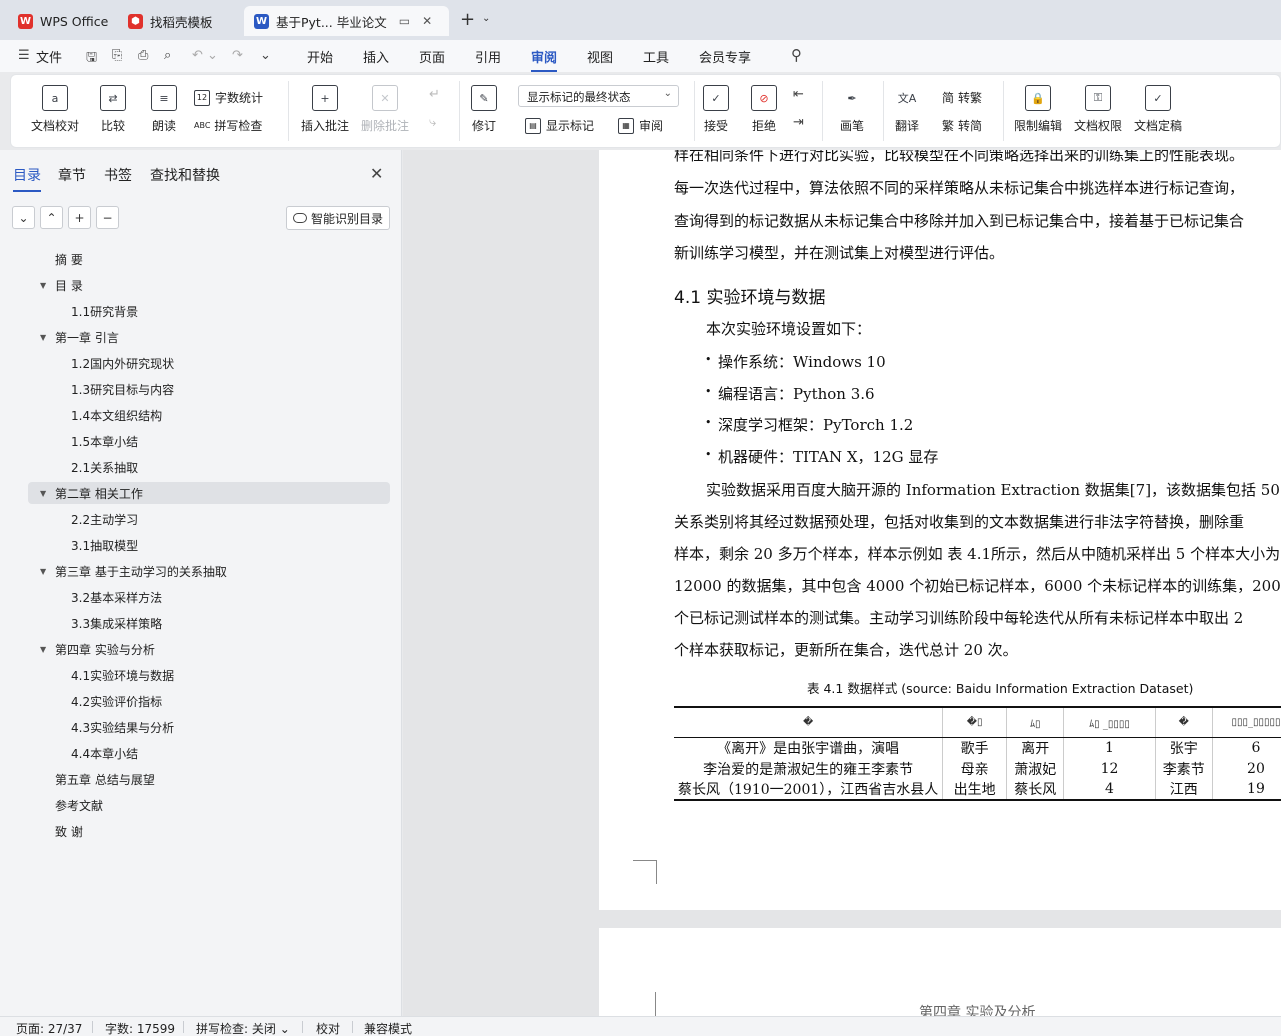  Describe the element at coordinates (432, 122) in the screenshot. I see `next-comment-icon: ⤷` at that location.